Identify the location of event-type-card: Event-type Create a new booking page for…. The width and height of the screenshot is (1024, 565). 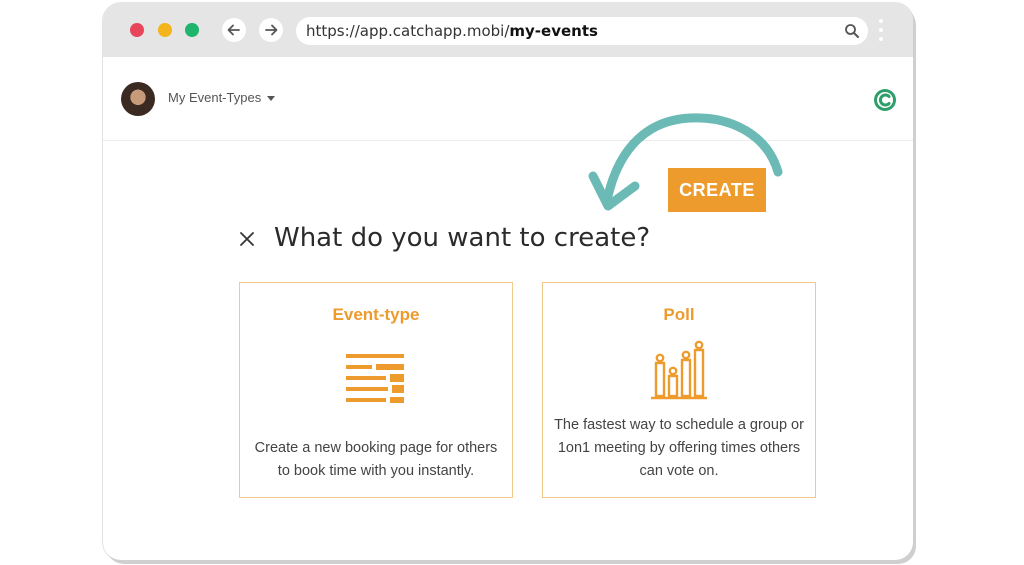
(376, 390).